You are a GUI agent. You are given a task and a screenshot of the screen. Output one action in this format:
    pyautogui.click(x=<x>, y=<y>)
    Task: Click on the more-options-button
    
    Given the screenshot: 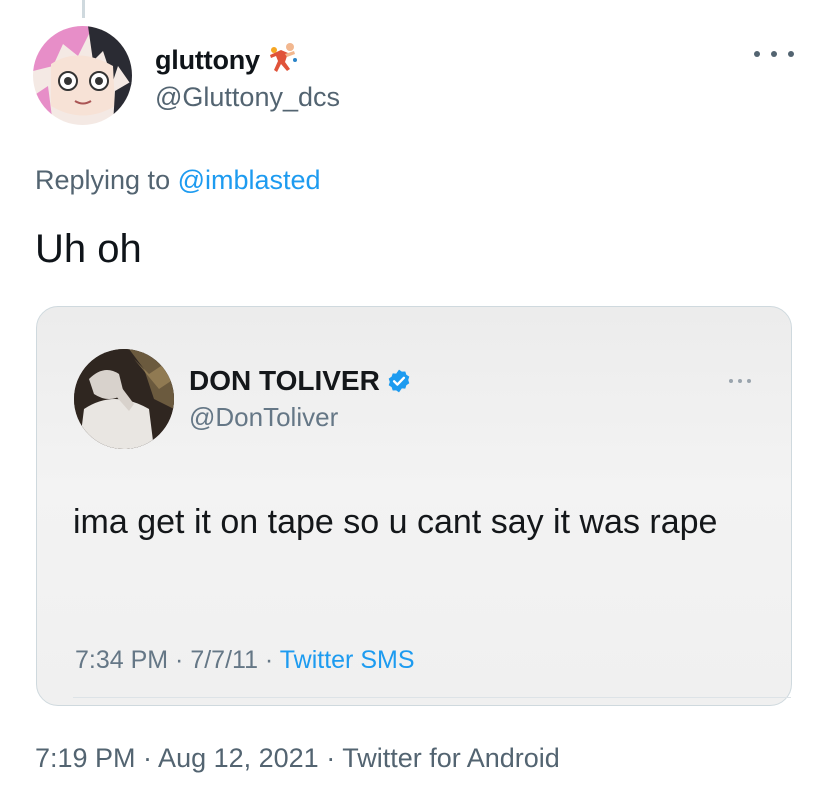 What is the action you would take?
    pyautogui.click(x=774, y=54)
    